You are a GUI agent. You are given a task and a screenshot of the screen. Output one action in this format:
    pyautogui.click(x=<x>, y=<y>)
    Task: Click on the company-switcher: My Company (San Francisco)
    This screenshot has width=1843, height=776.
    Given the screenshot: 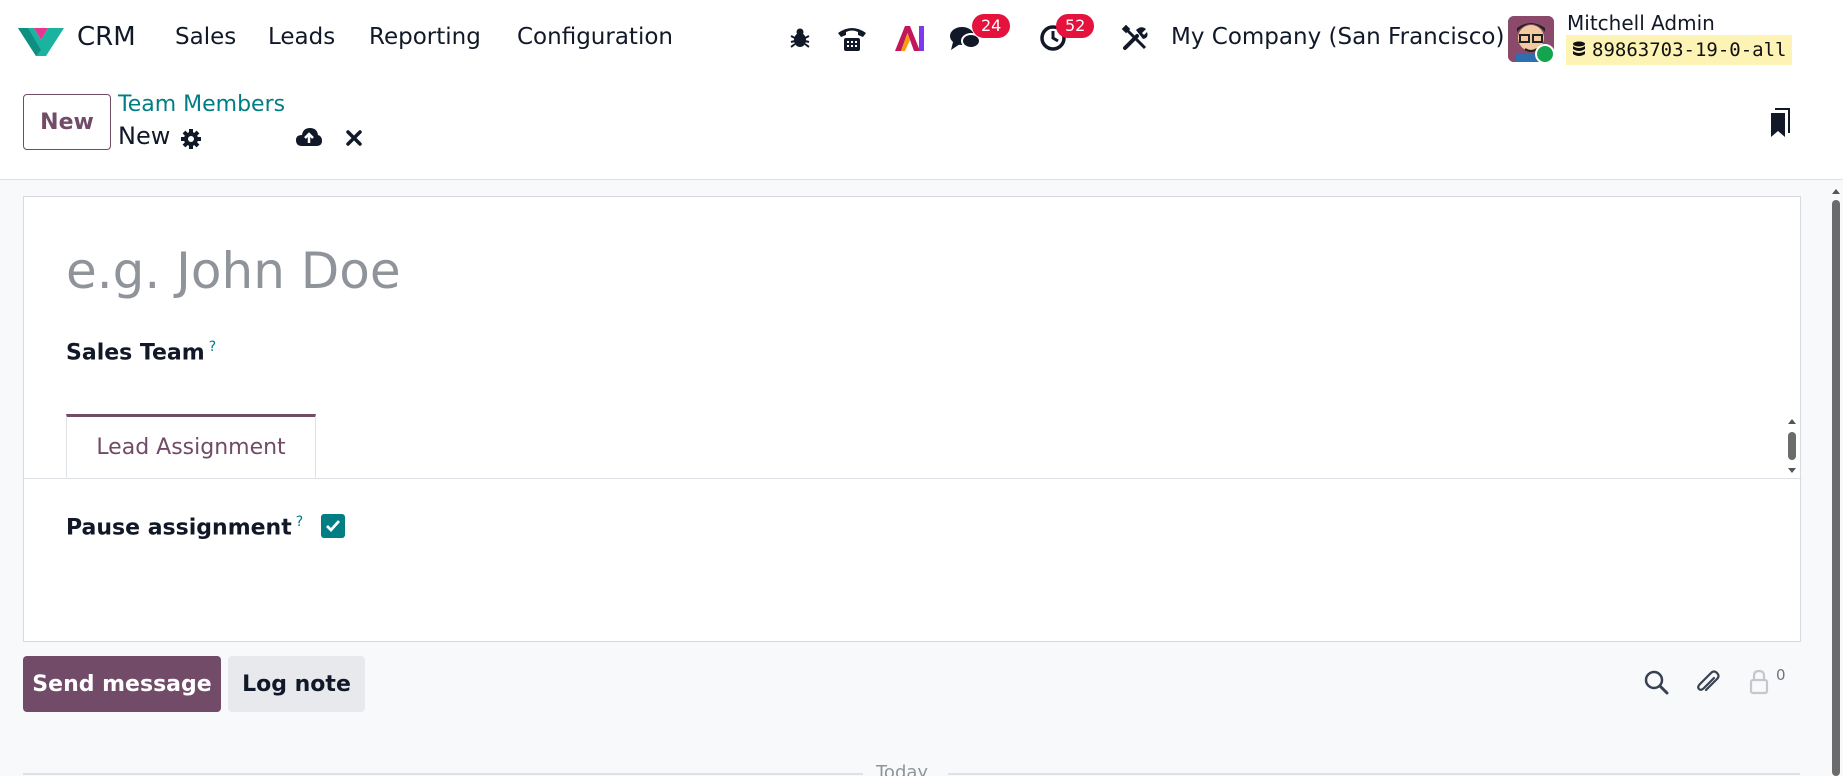 What is the action you would take?
    pyautogui.click(x=1337, y=37)
    